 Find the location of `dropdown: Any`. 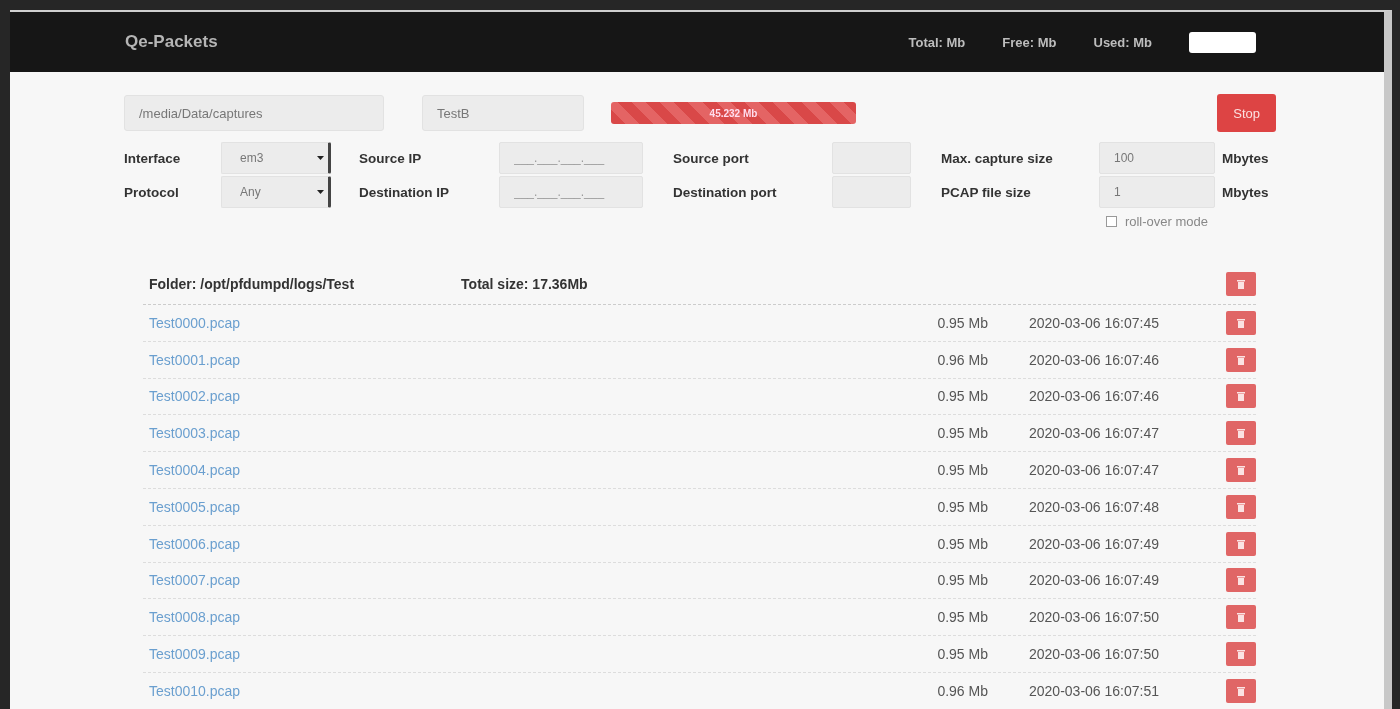

dropdown: Any is located at coordinates (276, 192).